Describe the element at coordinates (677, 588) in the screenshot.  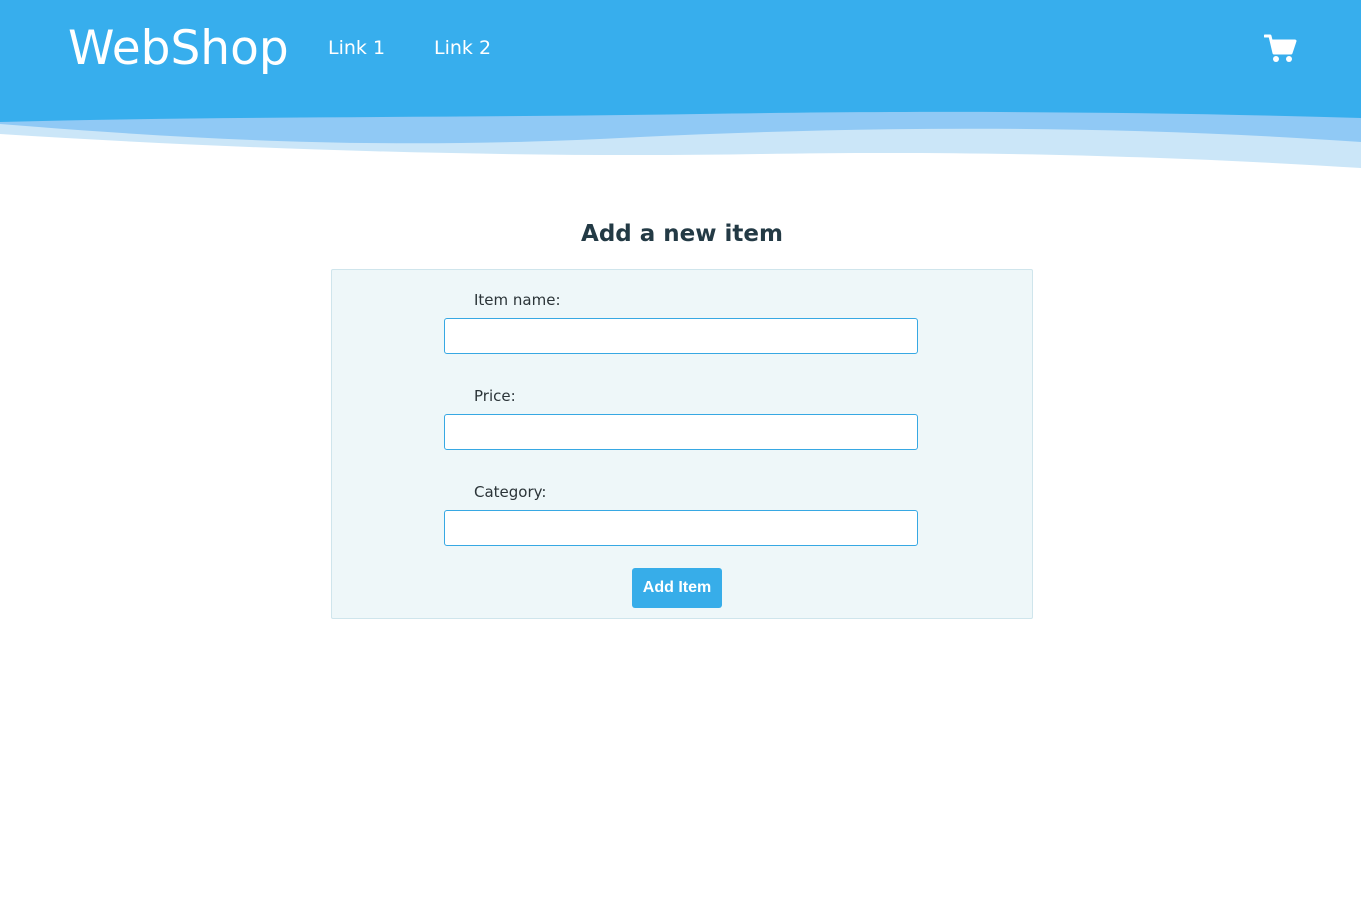
I see `add-item-button: Add Item` at that location.